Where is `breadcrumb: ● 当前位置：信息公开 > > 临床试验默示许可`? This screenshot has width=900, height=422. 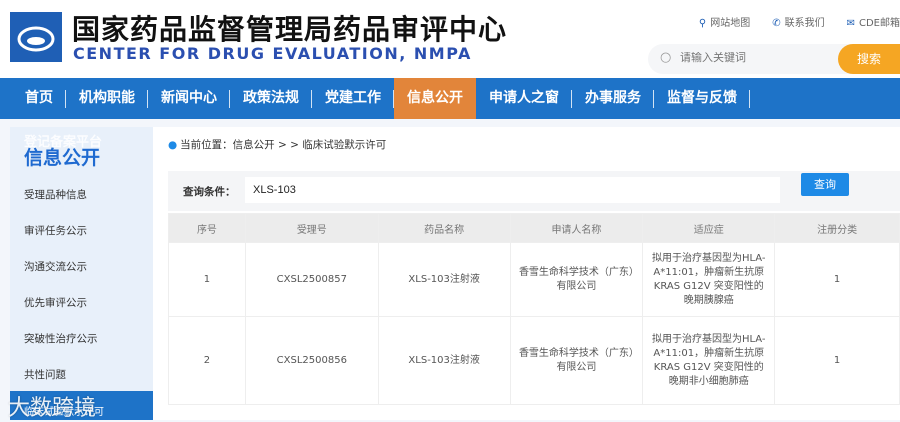 breadcrumb: ● 当前位置：信息公开 > > 临床试验默示许可 is located at coordinates (277, 144).